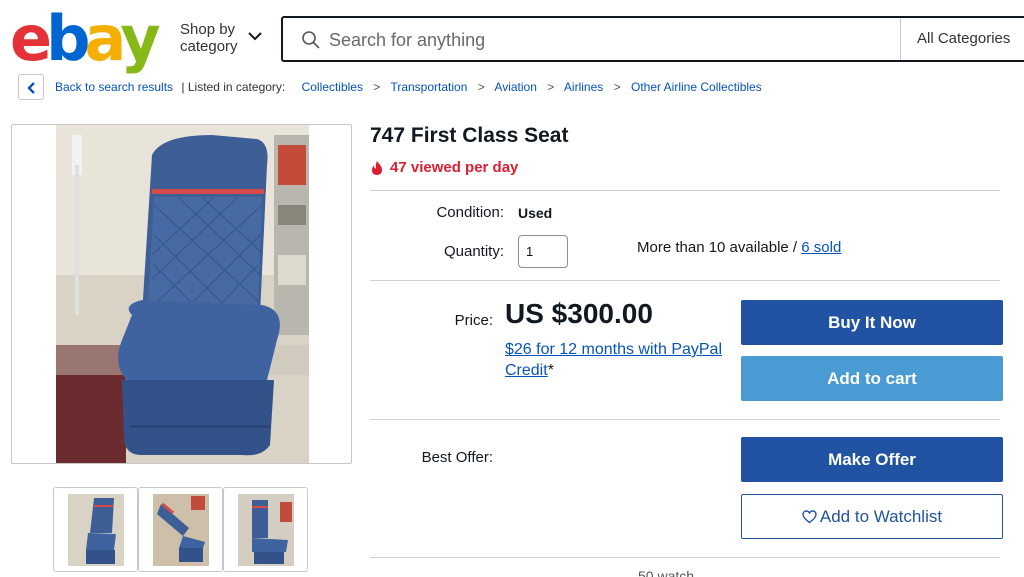 The image size is (1024, 577). I want to click on best-offer-label: Best Offer:, so click(457, 457).